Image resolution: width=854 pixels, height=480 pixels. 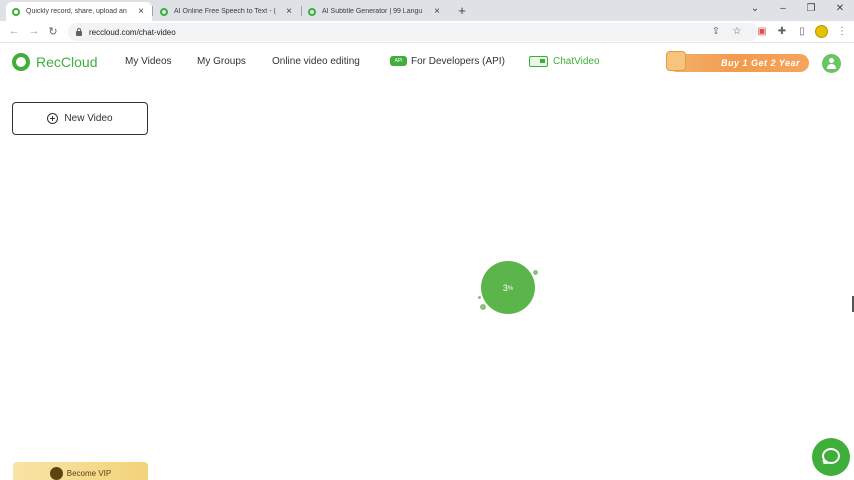 I want to click on brand-logo: RecCloud, so click(x=54, y=62).